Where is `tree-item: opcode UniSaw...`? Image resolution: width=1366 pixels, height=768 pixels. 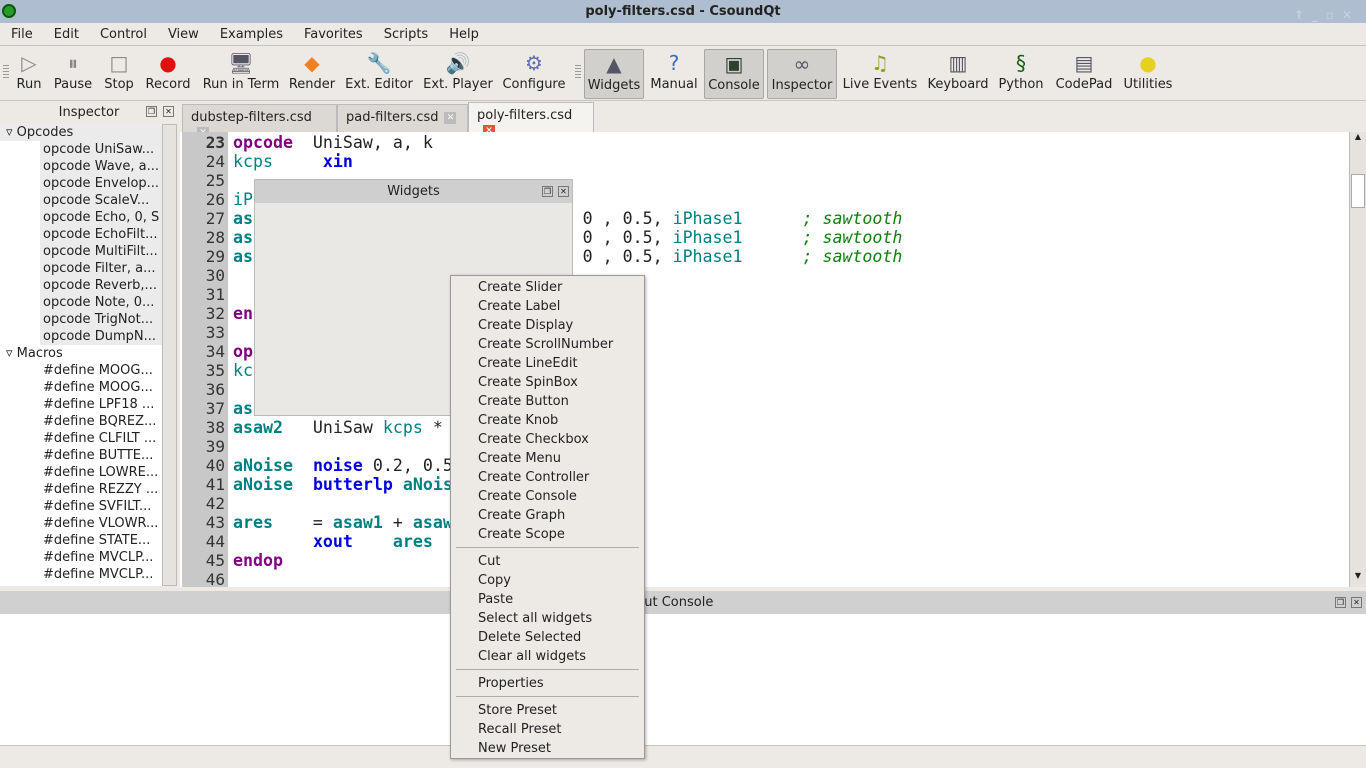
tree-item: opcode UniSaw... is located at coordinates (81, 149).